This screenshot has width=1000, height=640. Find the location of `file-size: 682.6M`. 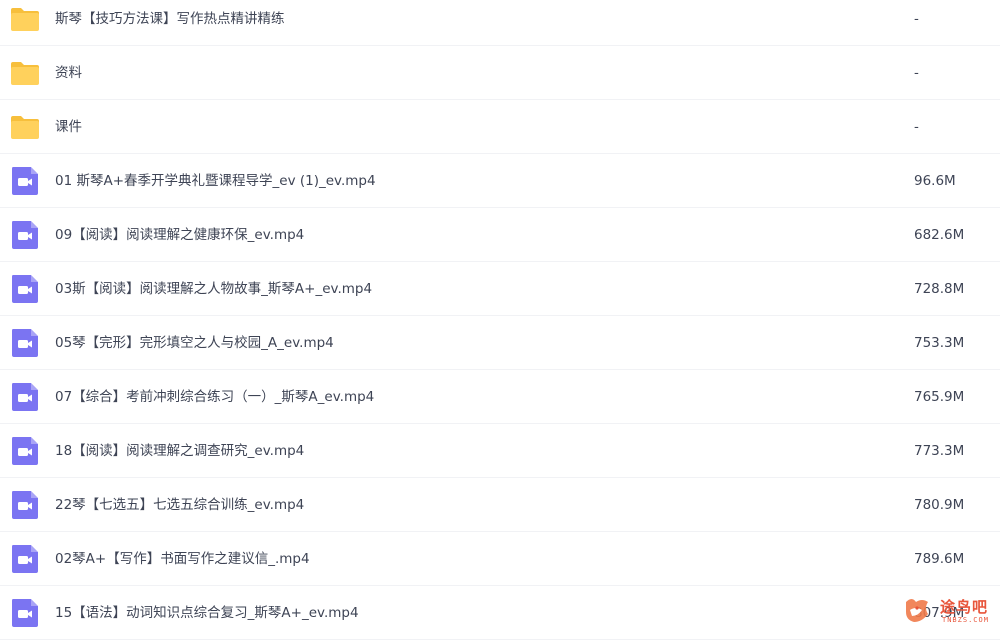

file-size: 682.6M is located at coordinates (939, 235).